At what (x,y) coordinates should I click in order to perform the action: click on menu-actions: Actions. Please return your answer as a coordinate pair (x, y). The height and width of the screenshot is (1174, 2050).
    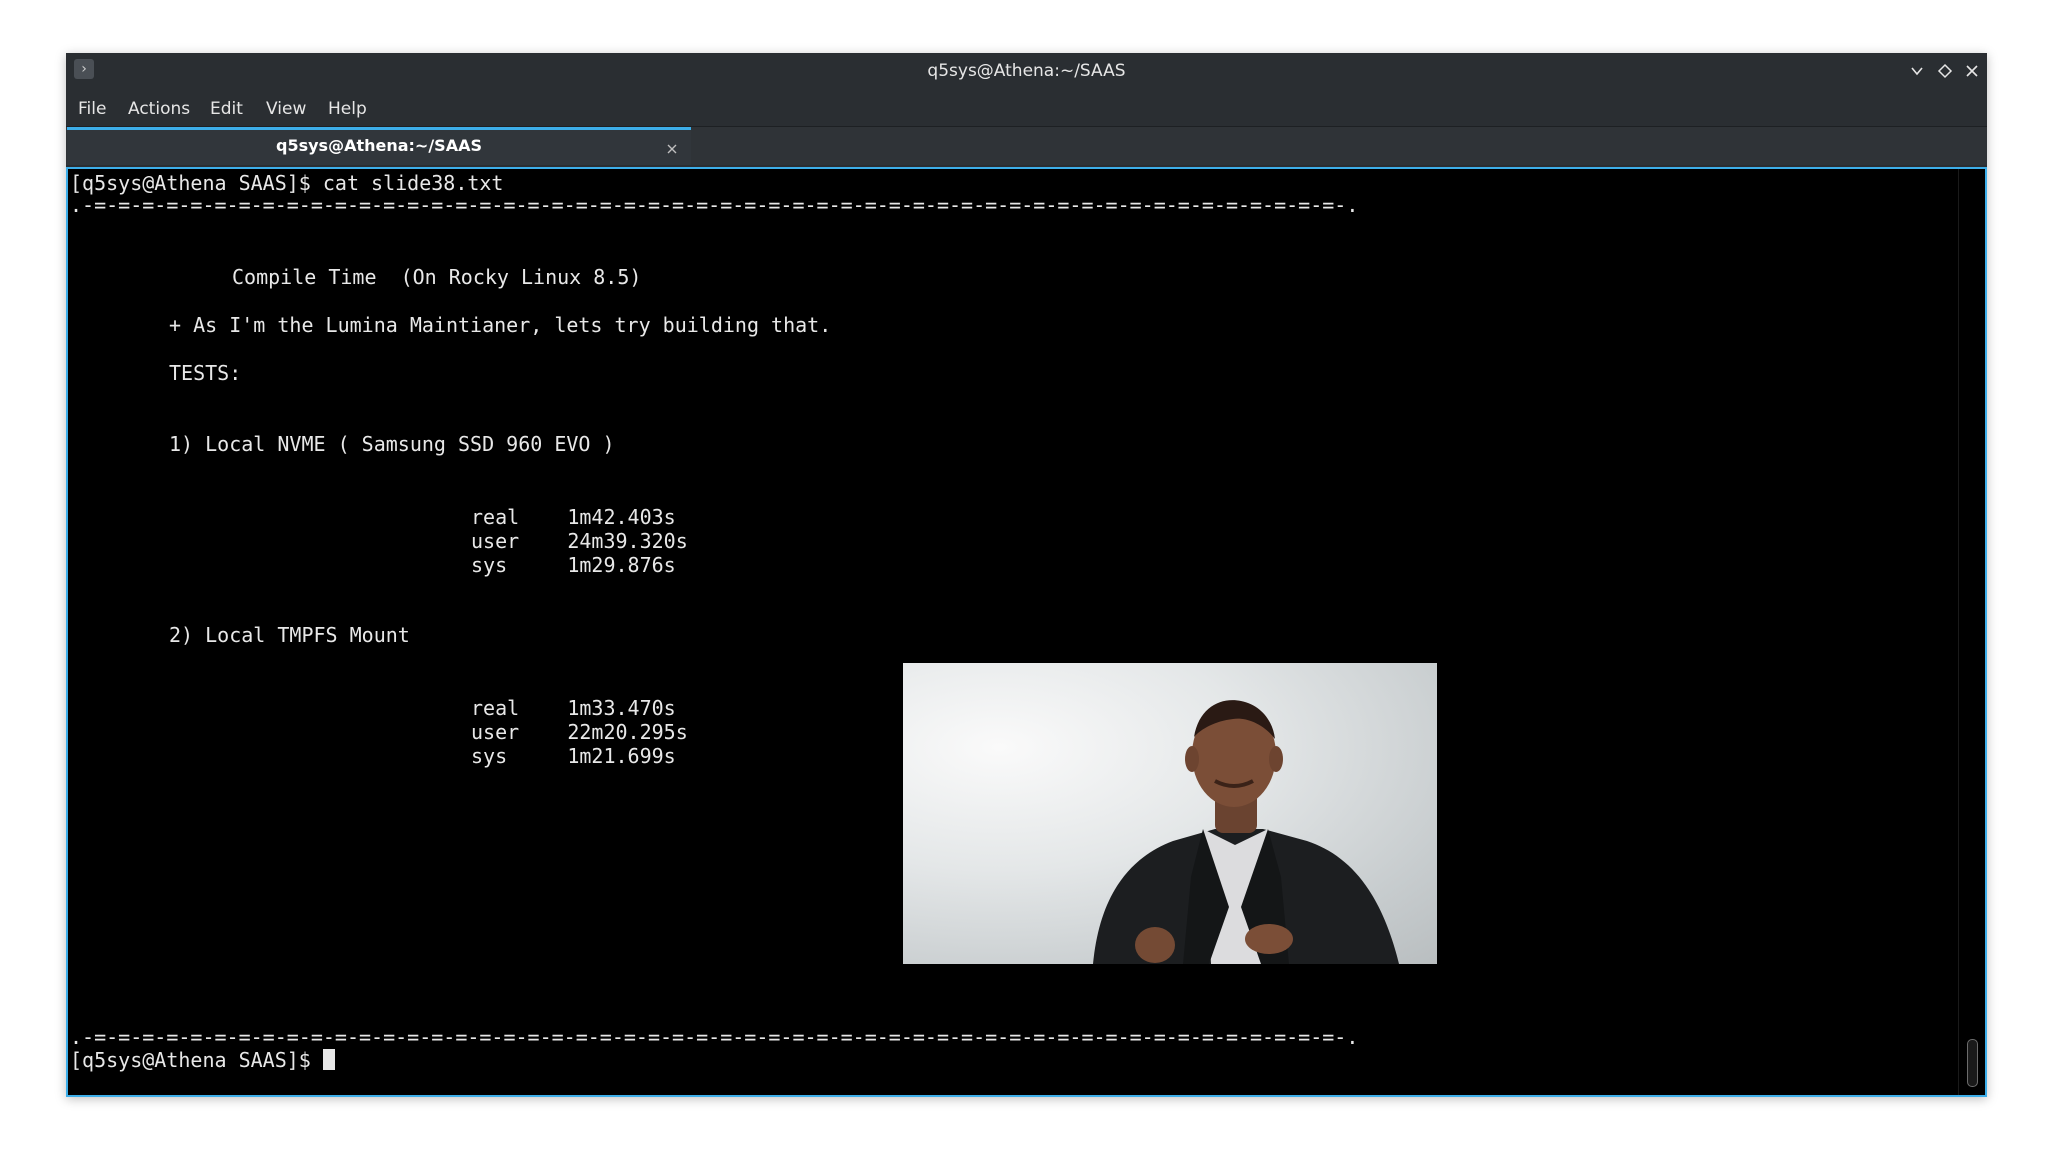
    Looking at the image, I should click on (159, 109).